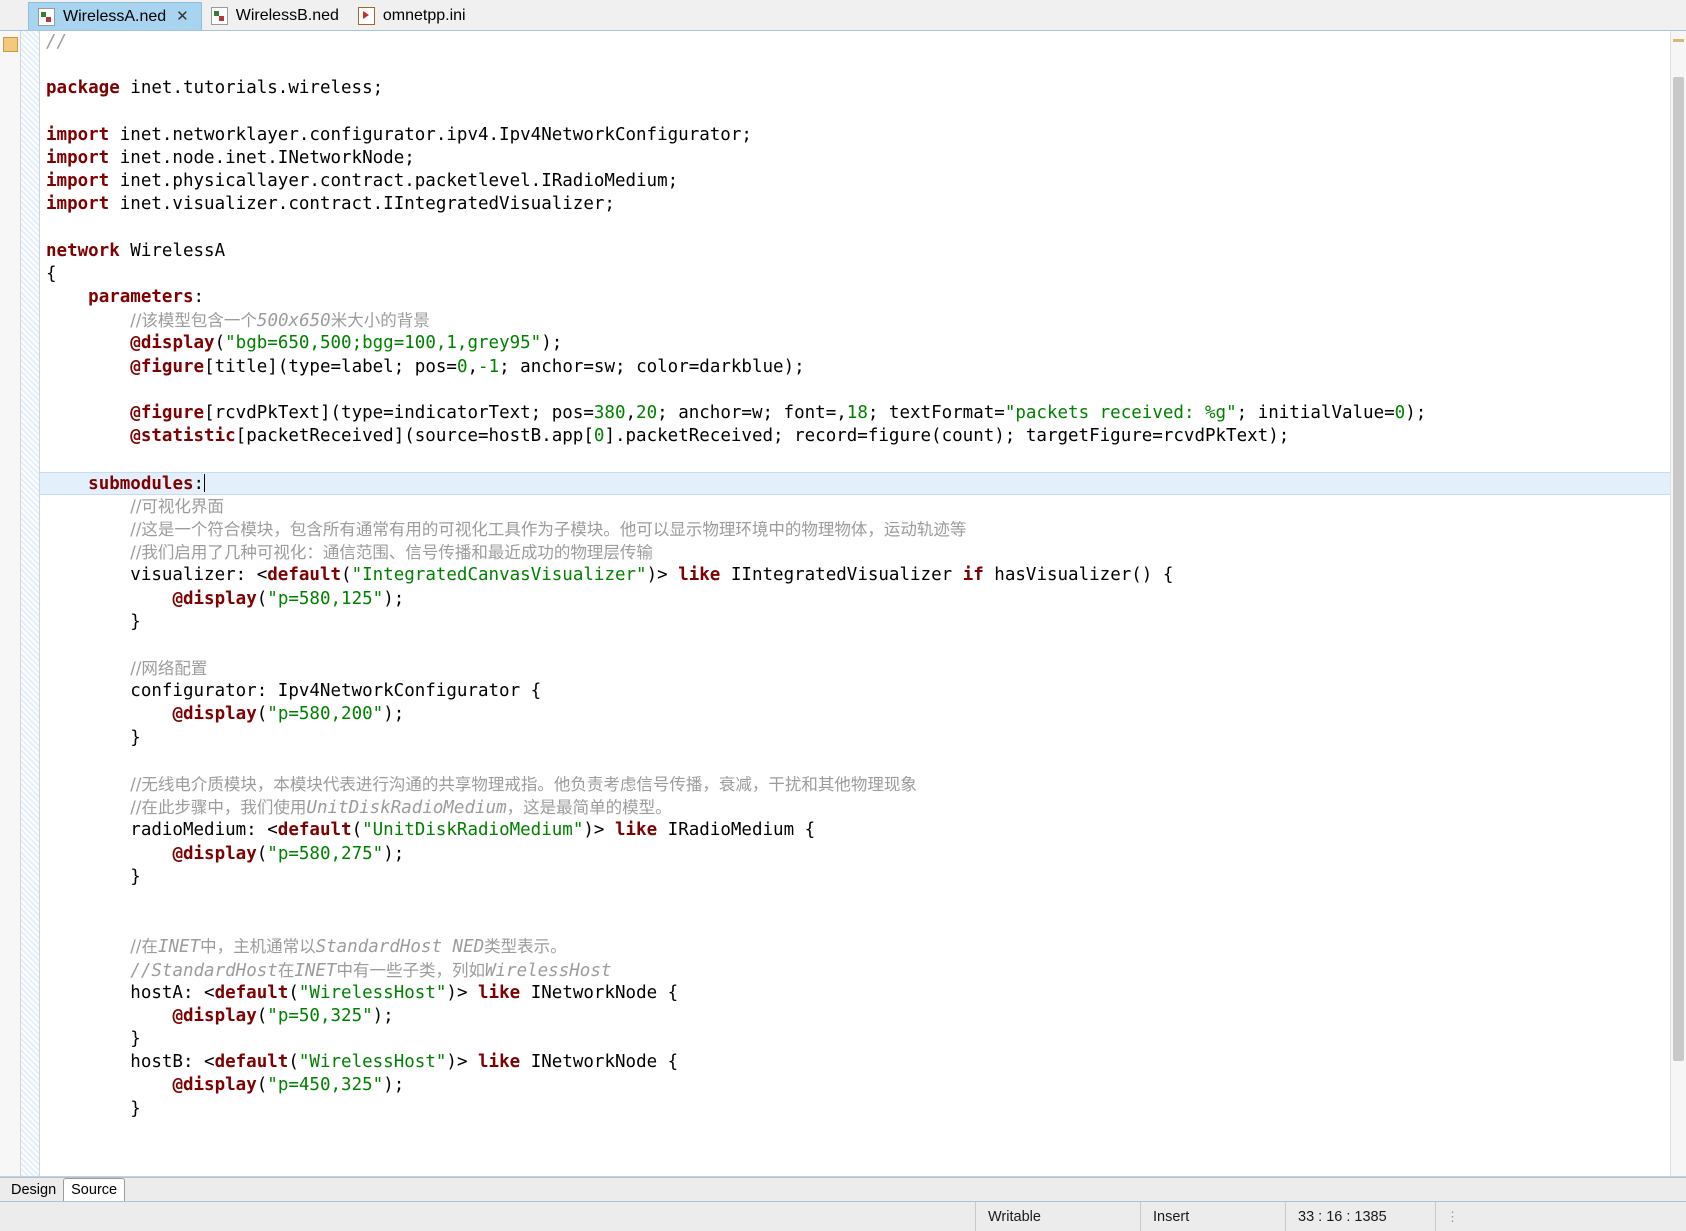  What do you see at coordinates (83, 88) in the screenshot?
I see `code-token: package` at bounding box center [83, 88].